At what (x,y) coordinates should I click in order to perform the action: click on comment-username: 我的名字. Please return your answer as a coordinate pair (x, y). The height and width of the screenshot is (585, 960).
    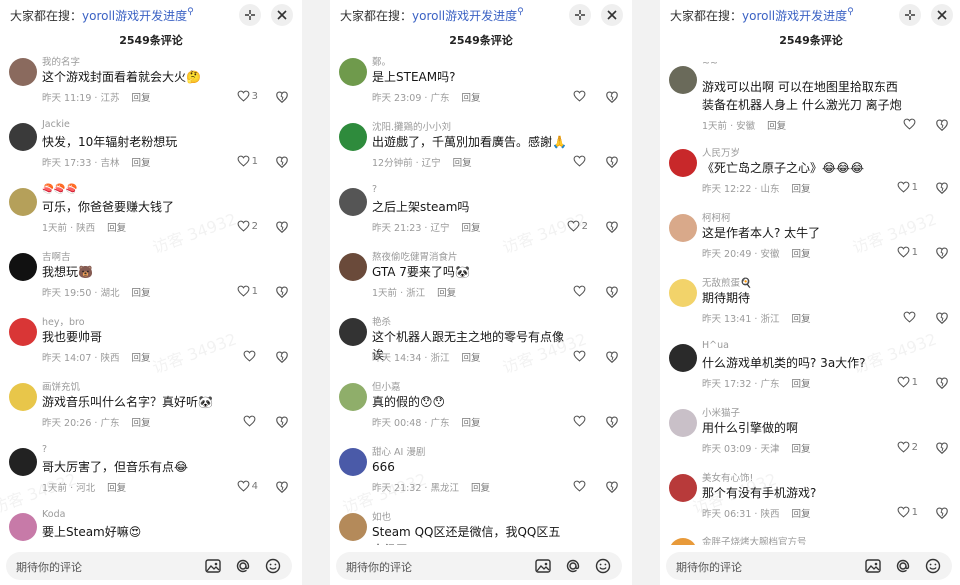
    Looking at the image, I should click on (61, 61).